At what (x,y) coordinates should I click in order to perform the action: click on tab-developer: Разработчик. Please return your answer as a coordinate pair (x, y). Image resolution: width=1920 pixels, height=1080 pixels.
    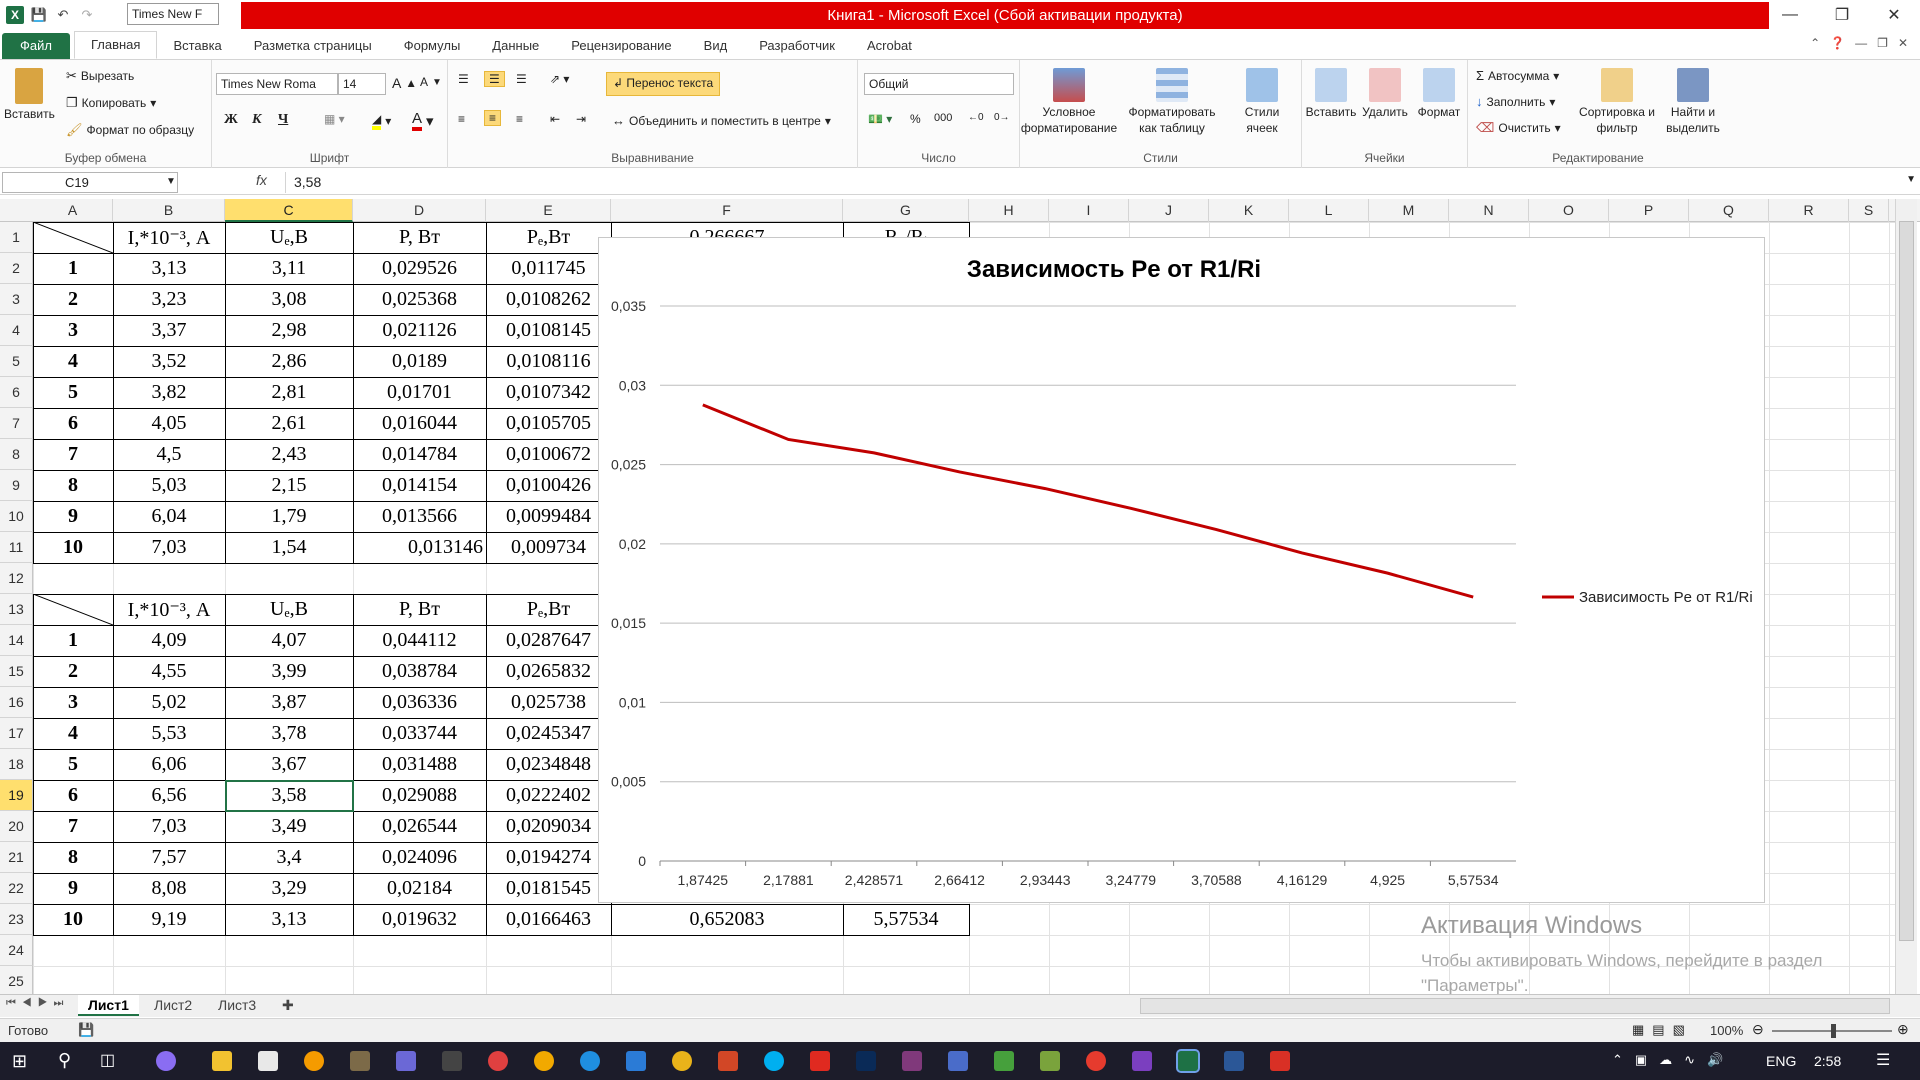
    Looking at the image, I should click on (797, 46).